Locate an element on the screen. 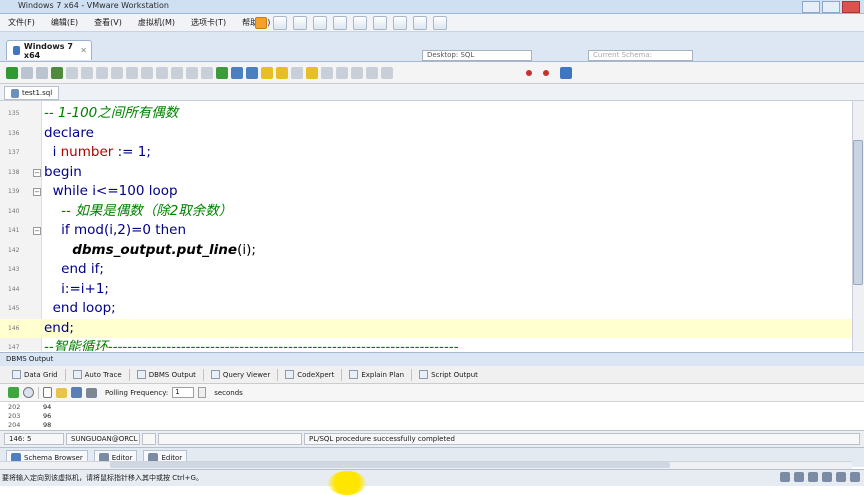 This screenshot has width=864, height=495. code-line: 136 declare is located at coordinates (426, 134).